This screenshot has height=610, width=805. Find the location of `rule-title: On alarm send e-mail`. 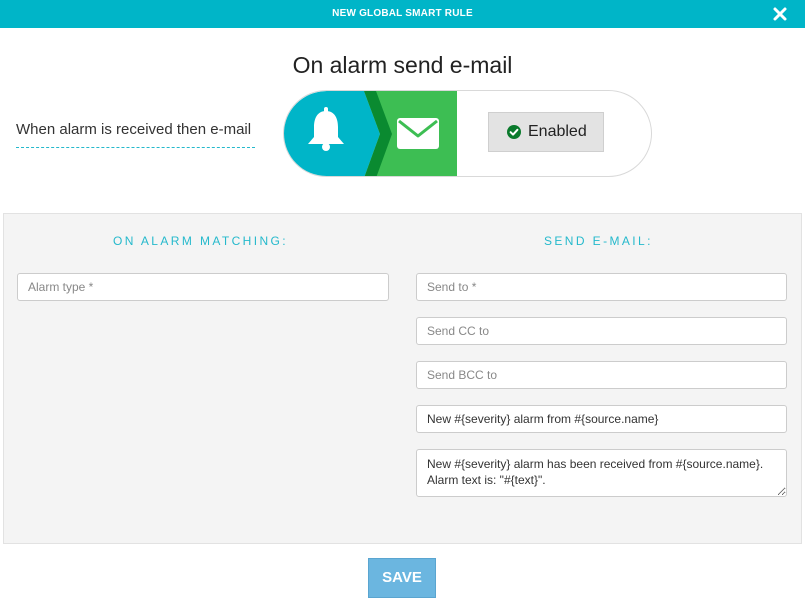

rule-title: On alarm send e-mail is located at coordinates (402, 65).